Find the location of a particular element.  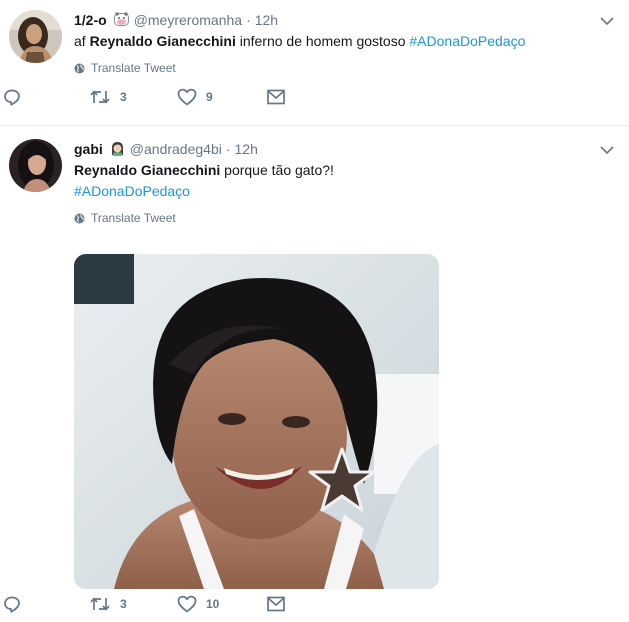

tweet-actions: 3 10 is located at coordinates (314, 604).